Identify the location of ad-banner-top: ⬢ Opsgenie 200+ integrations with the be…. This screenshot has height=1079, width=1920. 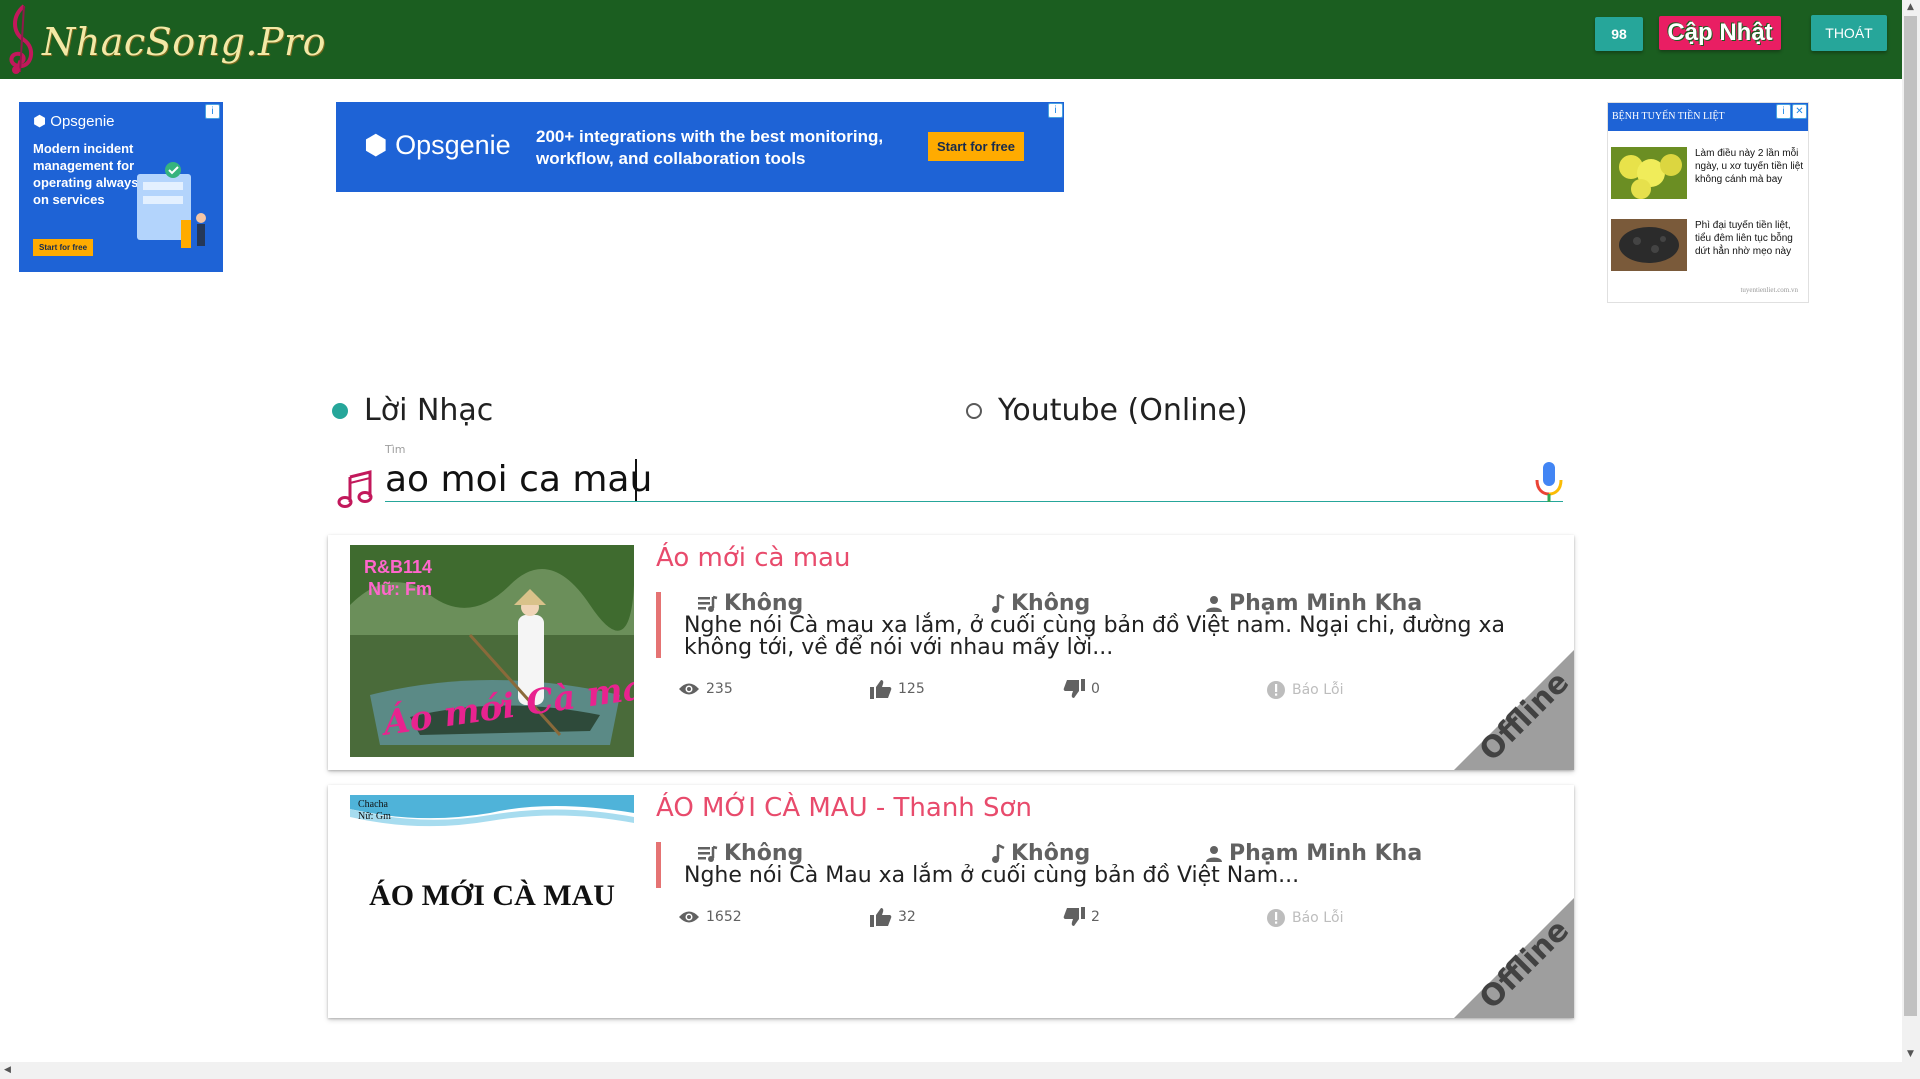
(700, 147).